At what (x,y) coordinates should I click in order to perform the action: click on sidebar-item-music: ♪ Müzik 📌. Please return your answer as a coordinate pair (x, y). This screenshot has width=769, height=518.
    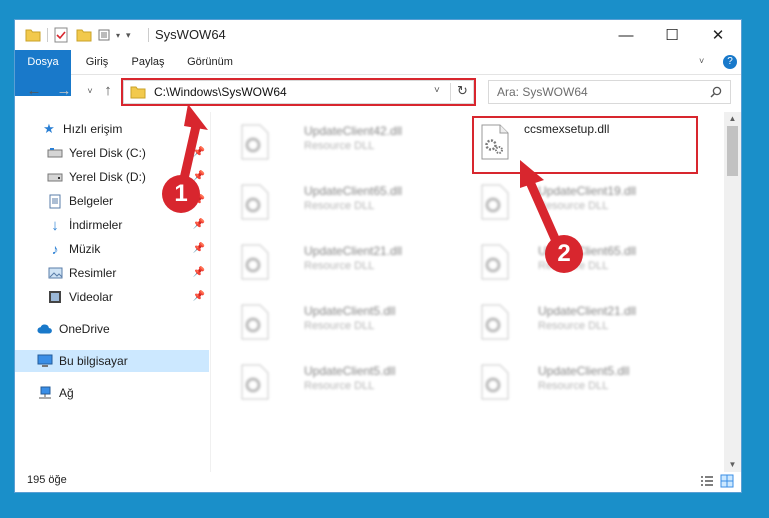
    Looking at the image, I should click on (112, 249).